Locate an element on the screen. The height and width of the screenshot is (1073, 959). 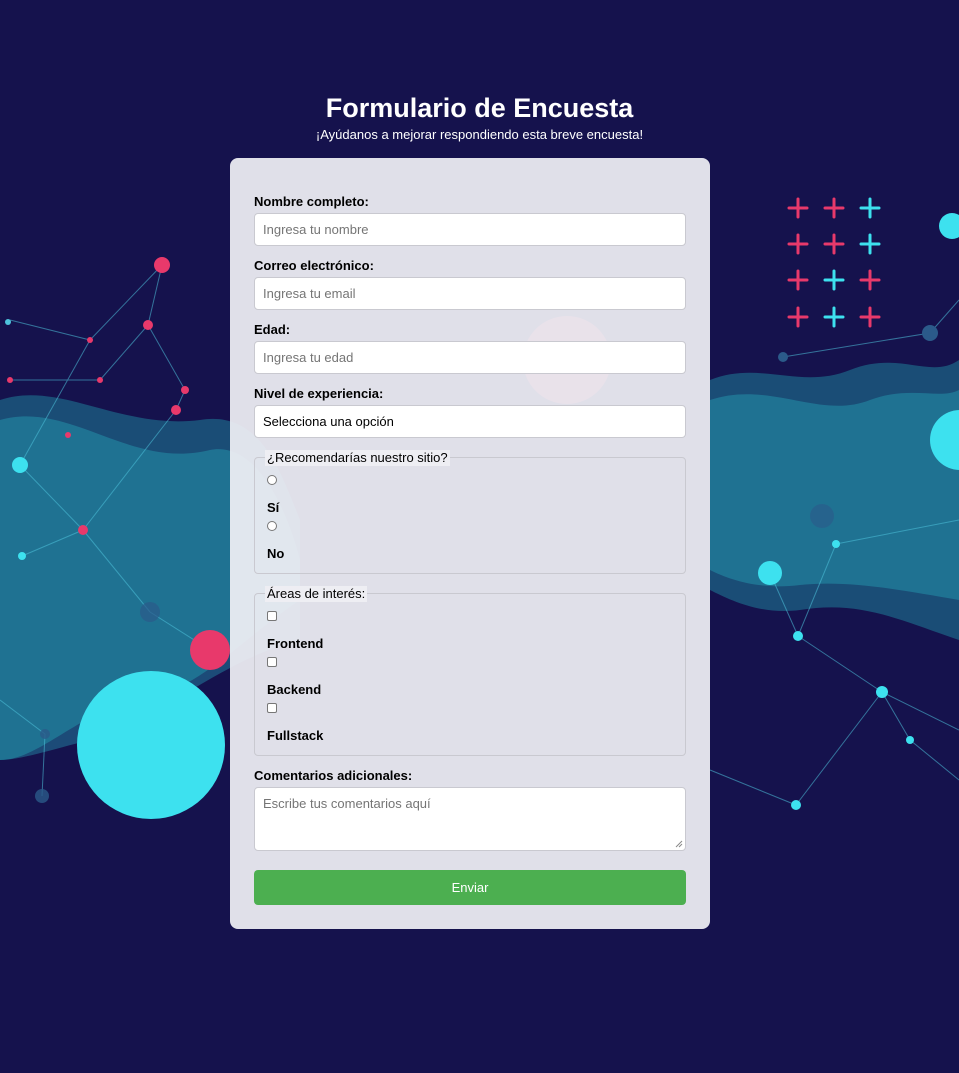
checkbox-fullstack is located at coordinates (272, 708).